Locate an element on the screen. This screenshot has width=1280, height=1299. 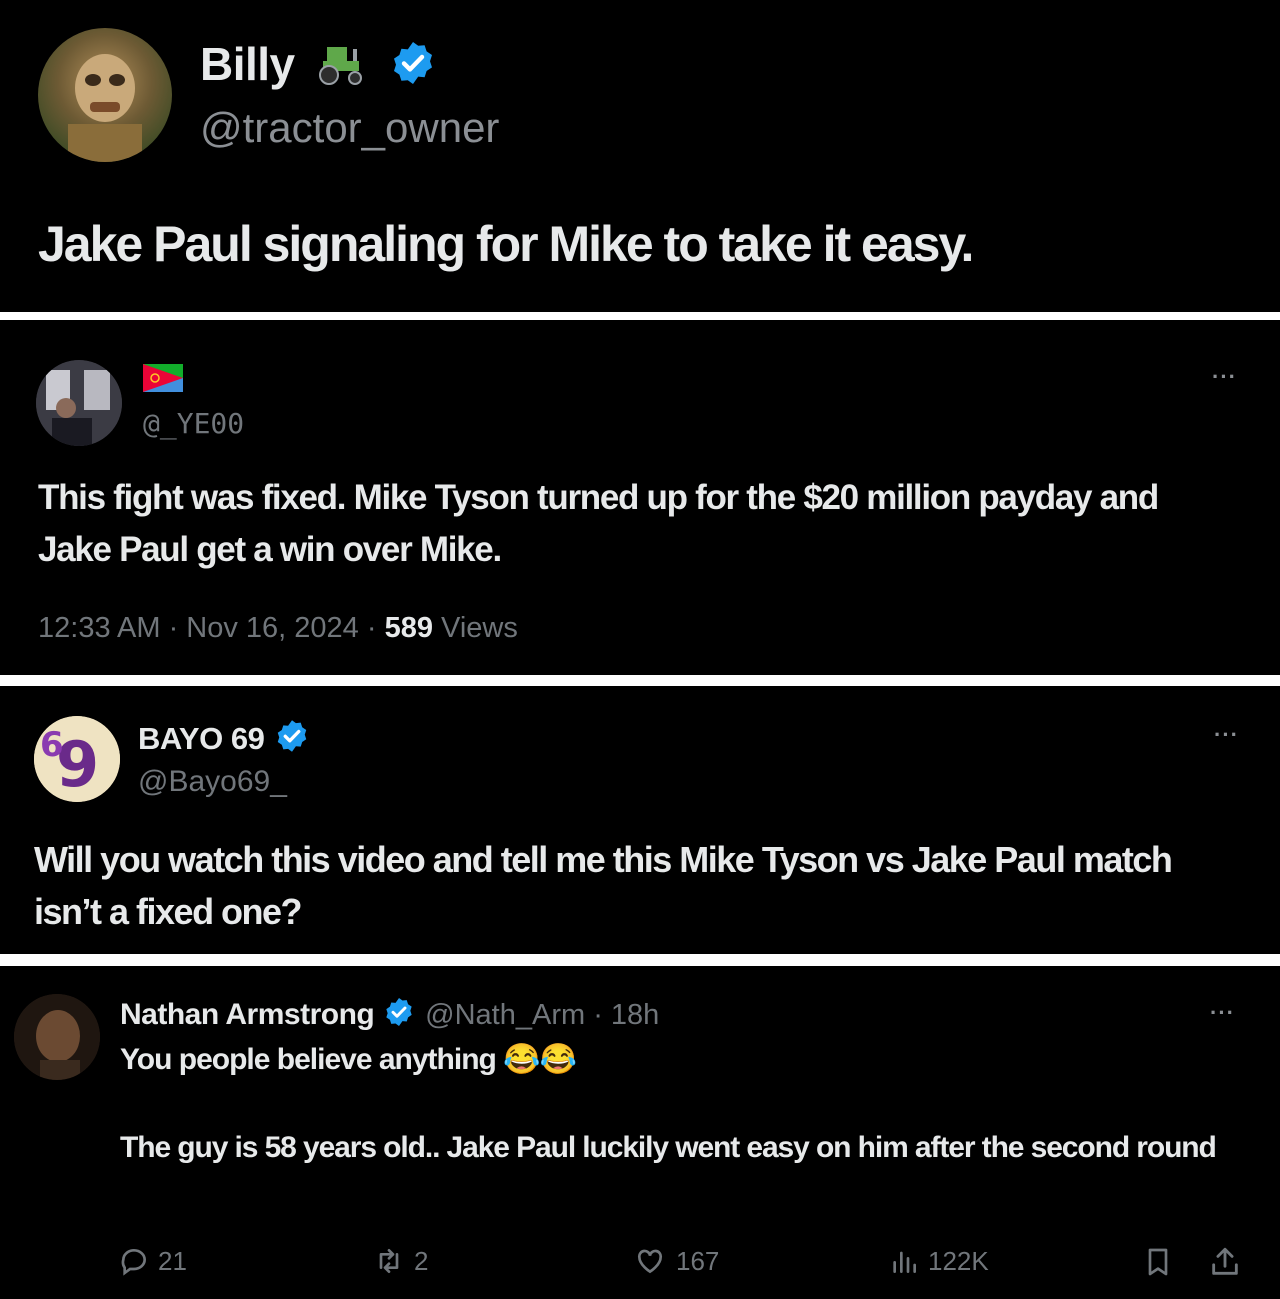
bookmark-icon is located at coordinates (1158, 1262).